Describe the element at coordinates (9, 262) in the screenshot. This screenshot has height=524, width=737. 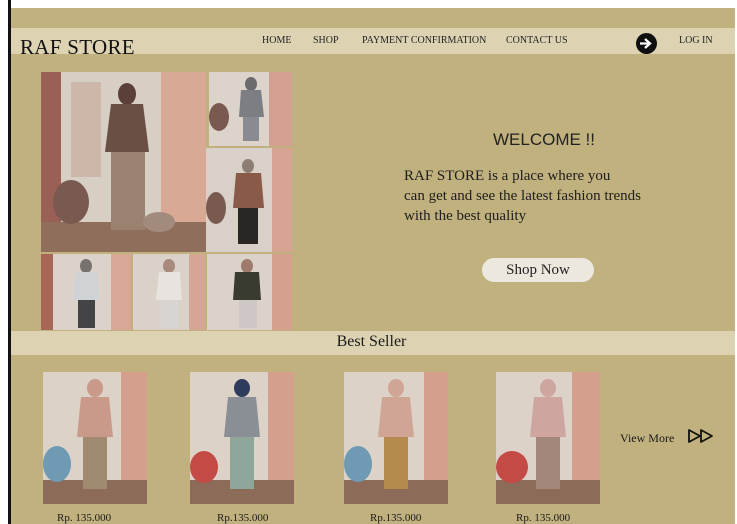
I see `left-border` at that location.